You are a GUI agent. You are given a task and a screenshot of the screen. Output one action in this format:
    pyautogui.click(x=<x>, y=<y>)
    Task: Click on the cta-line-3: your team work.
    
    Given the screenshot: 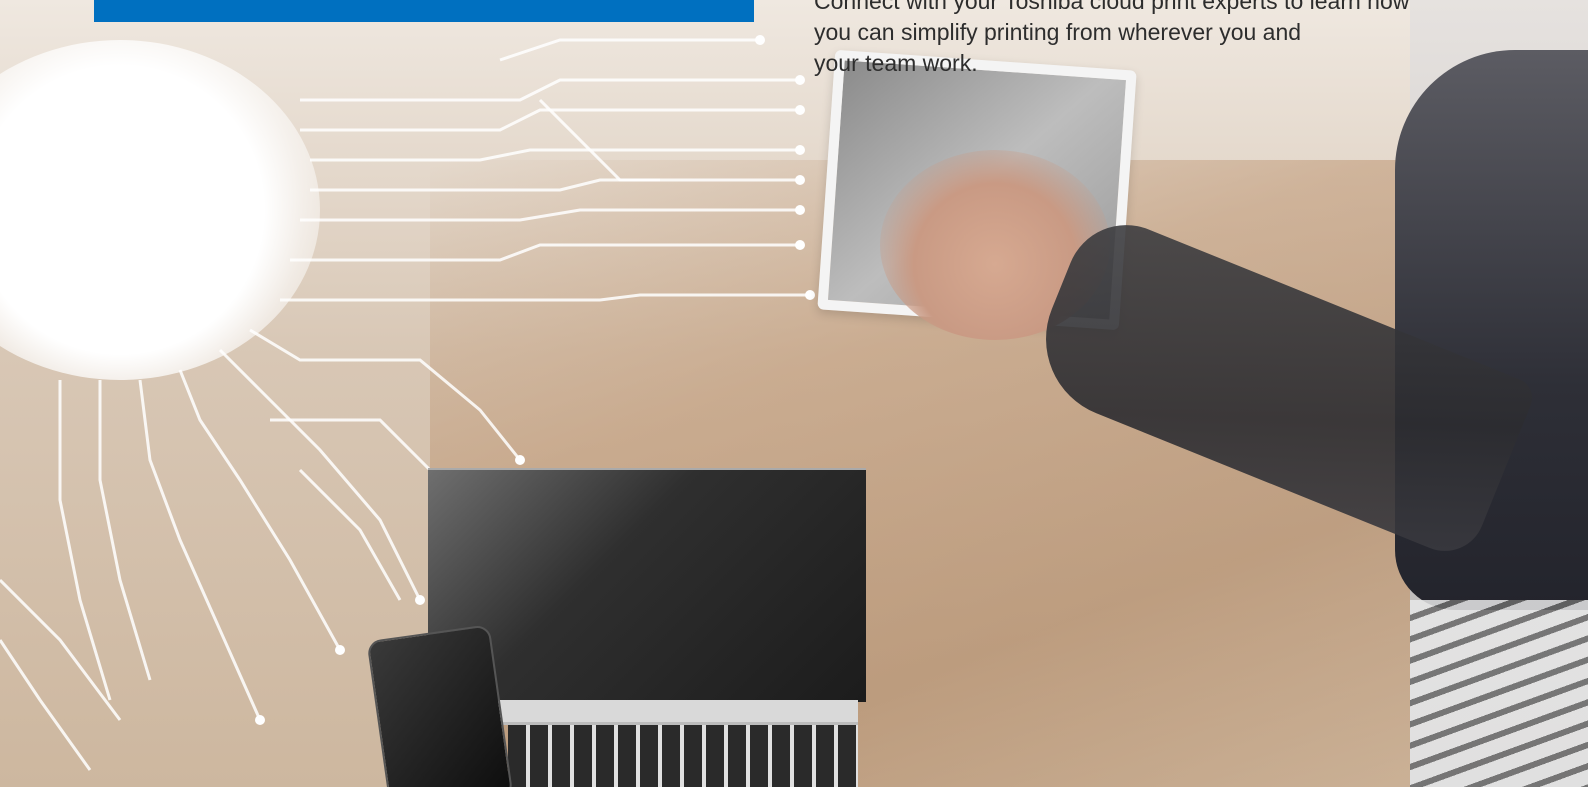 What is the action you would take?
    pyautogui.click(x=896, y=63)
    